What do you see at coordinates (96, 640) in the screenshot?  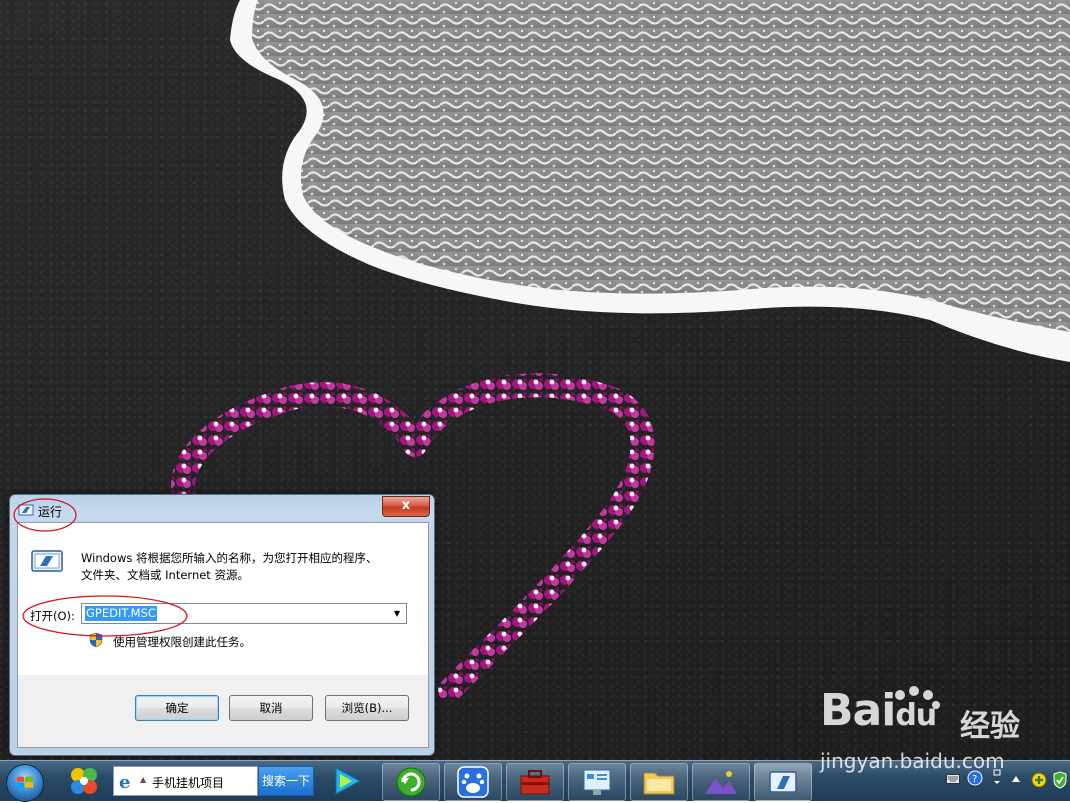 I see `uac-shield-icon` at bounding box center [96, 640].